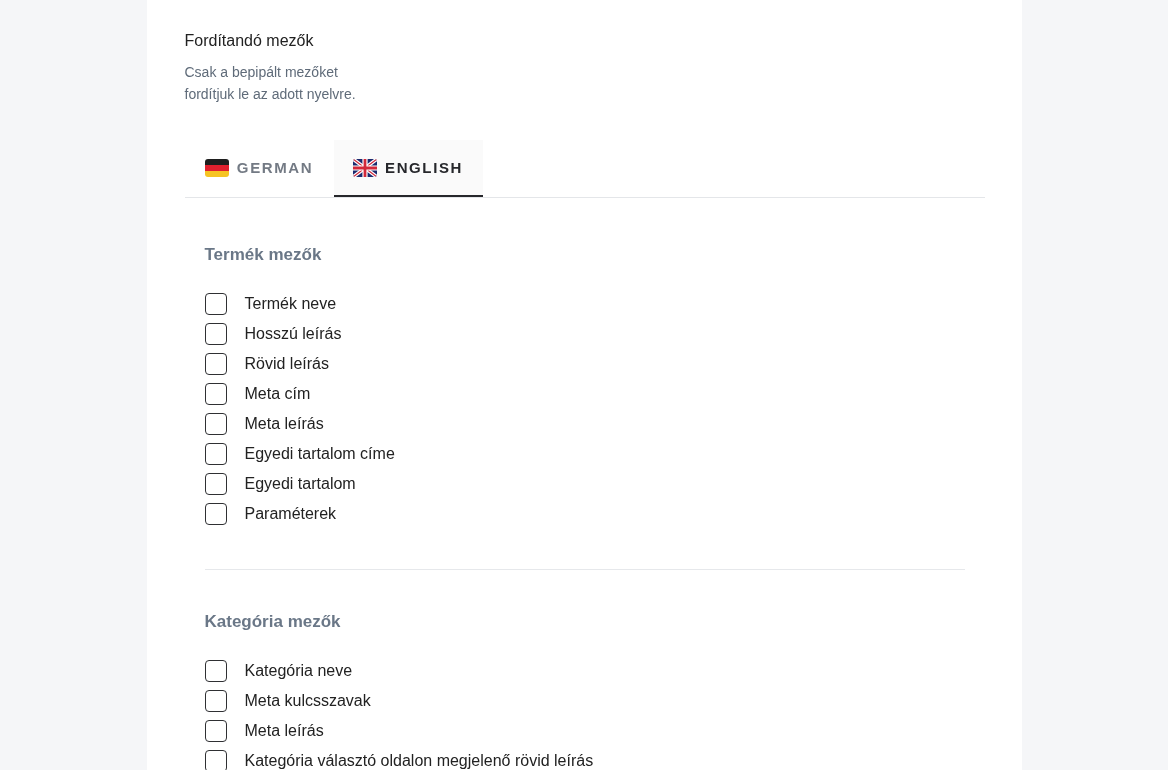 The height and width of the screenshot is (770, 1168). I want to click on language-tab: GERMAN, so click(259, 168).